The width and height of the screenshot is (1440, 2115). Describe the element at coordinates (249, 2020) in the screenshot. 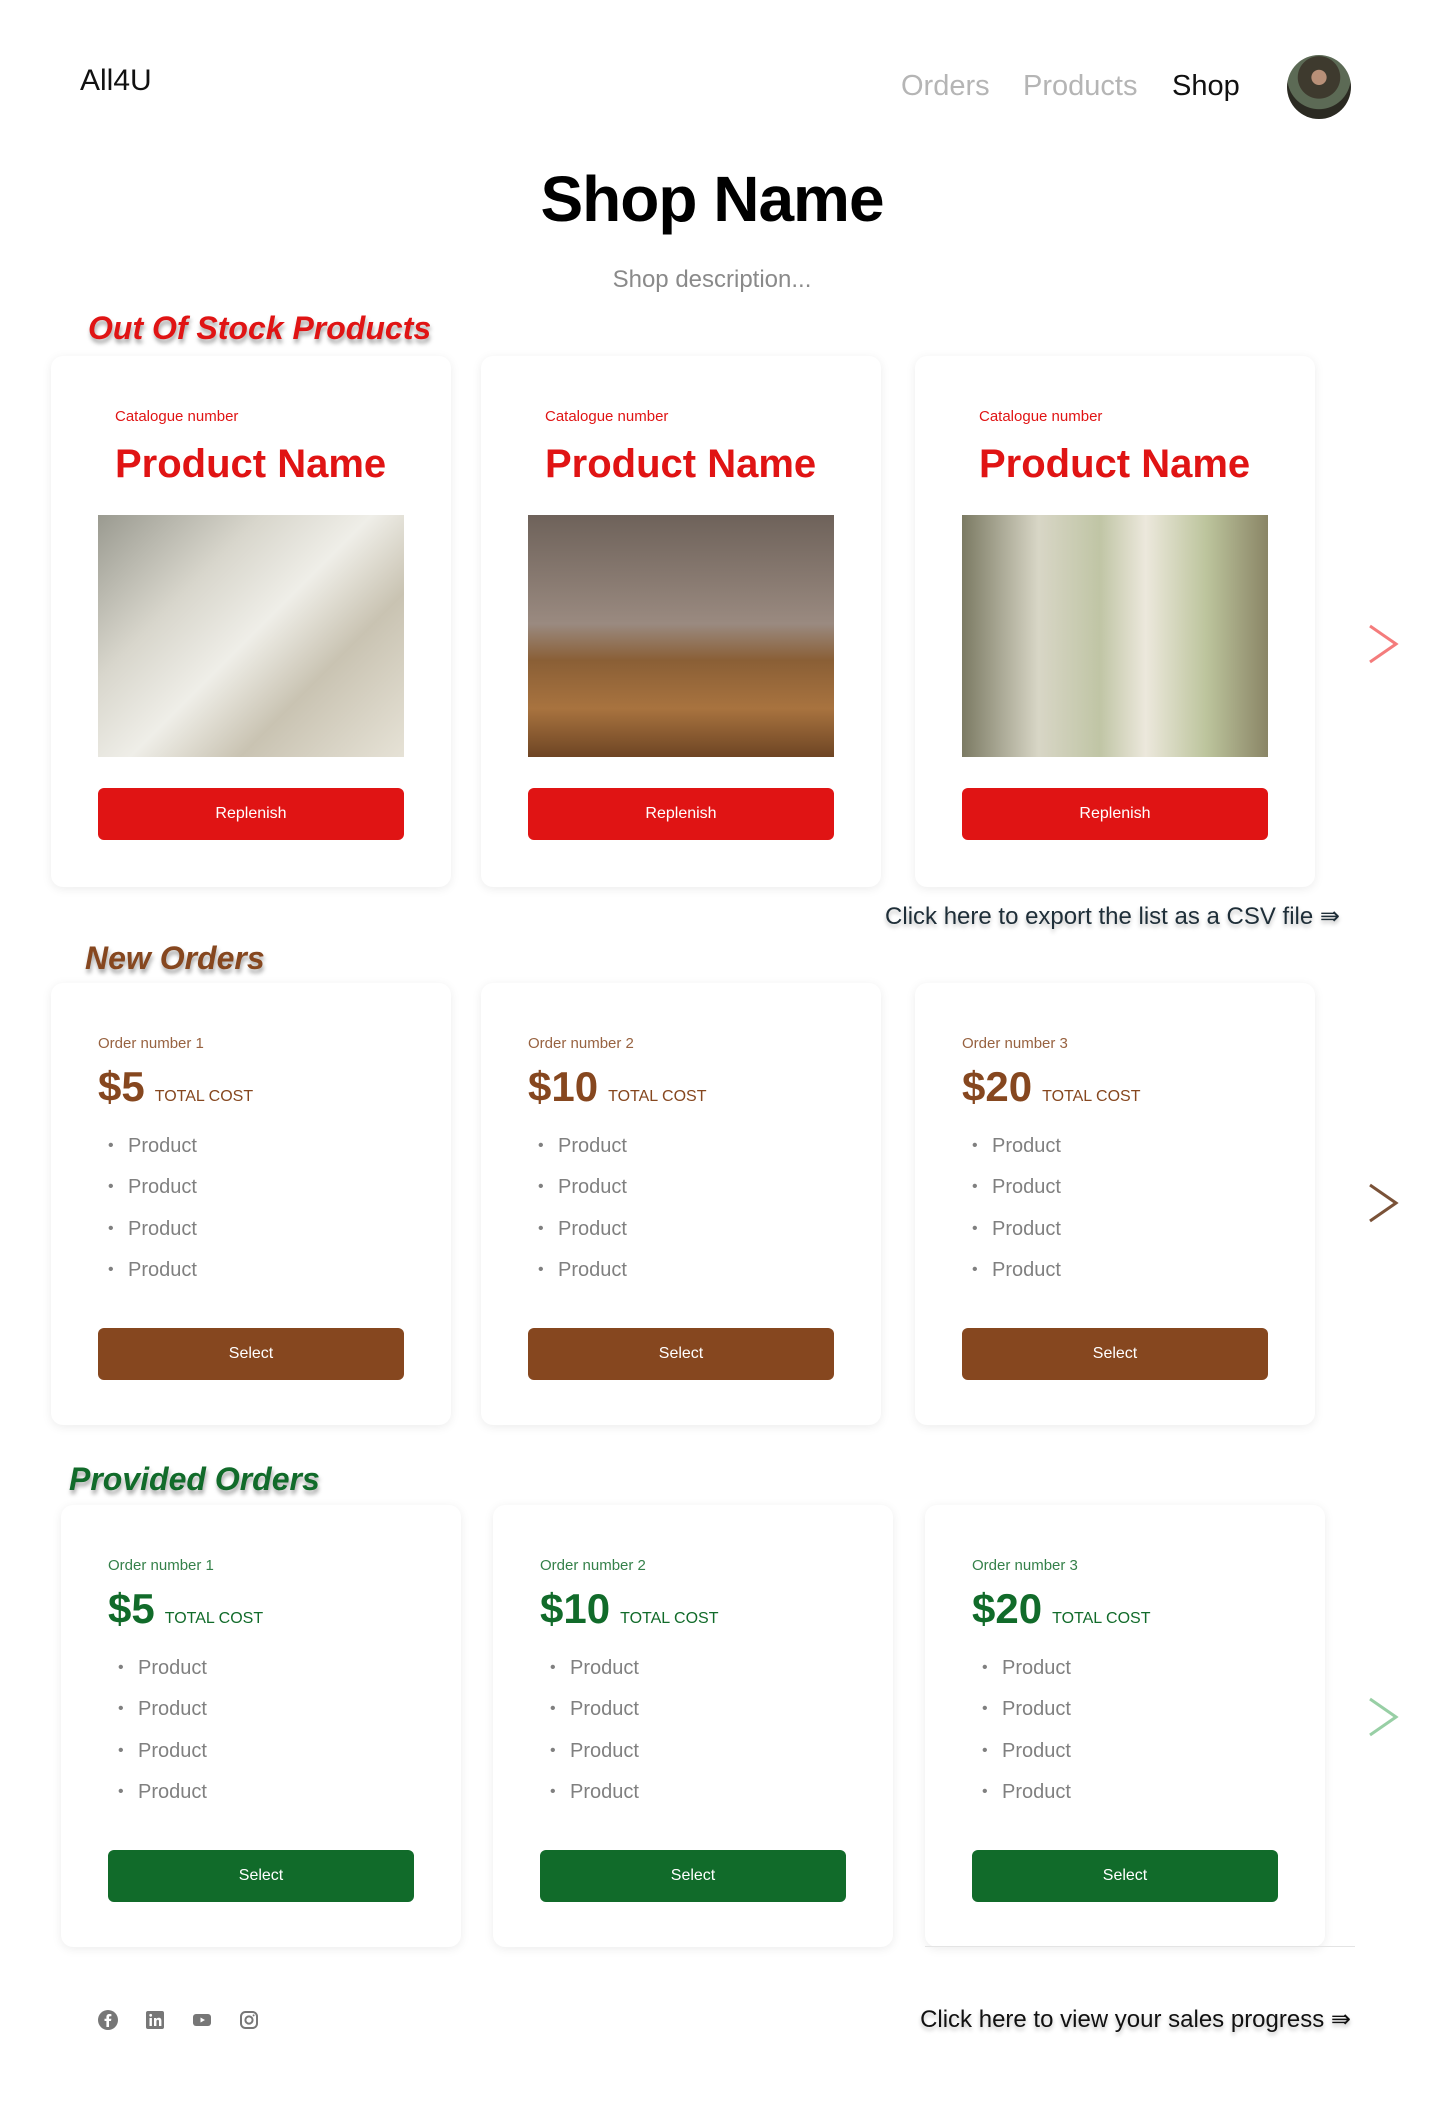

I see `instagram-icon` at that location.